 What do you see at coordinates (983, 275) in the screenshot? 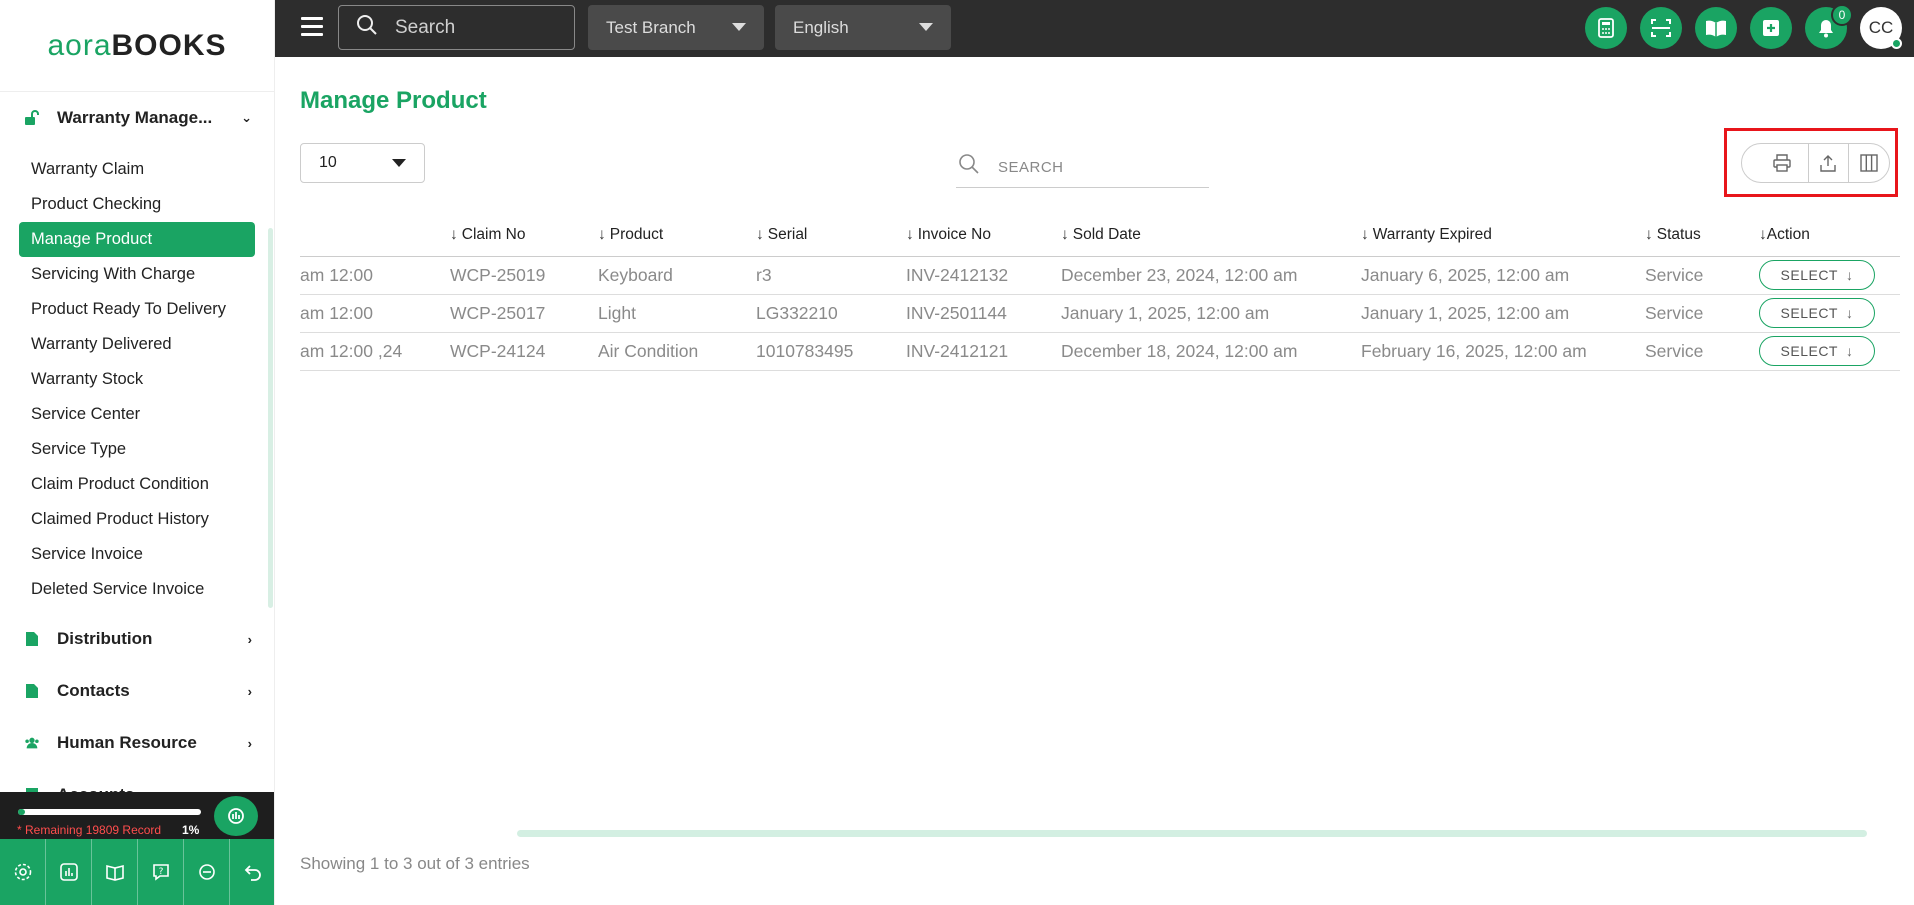
I see `cell-invoice-no: INV-2412132` at bounding box center [983, 275].